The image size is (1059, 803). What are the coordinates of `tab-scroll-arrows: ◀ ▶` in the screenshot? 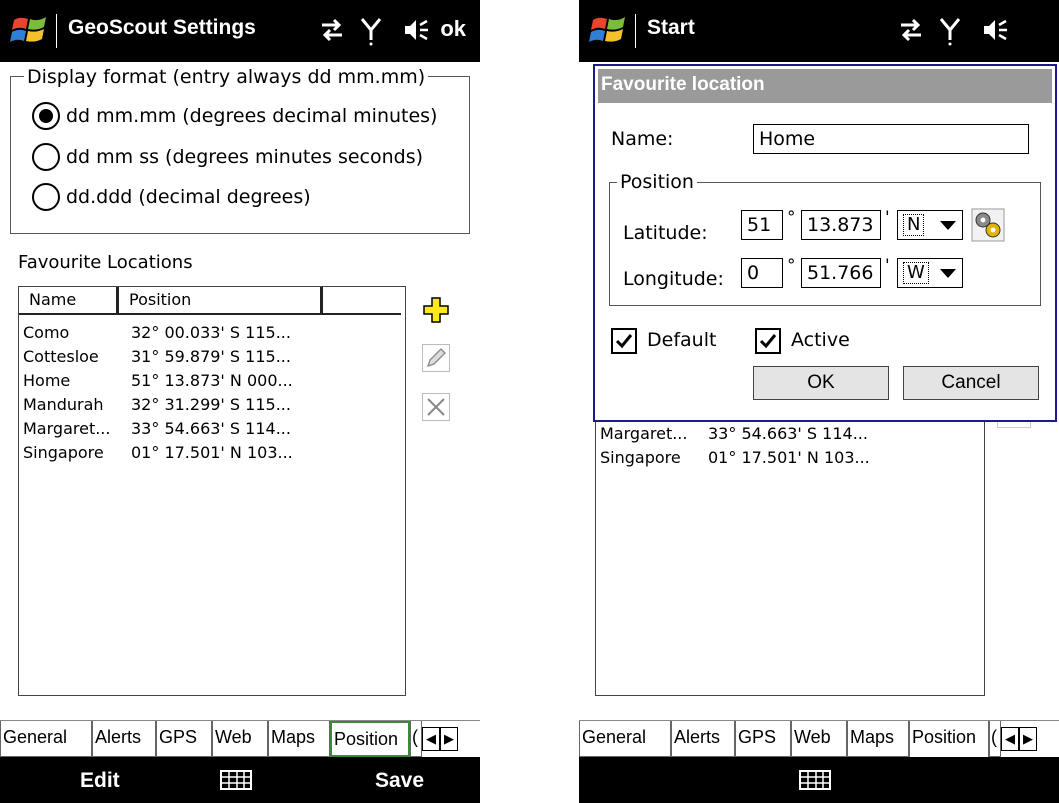 It's located at (440, 739).